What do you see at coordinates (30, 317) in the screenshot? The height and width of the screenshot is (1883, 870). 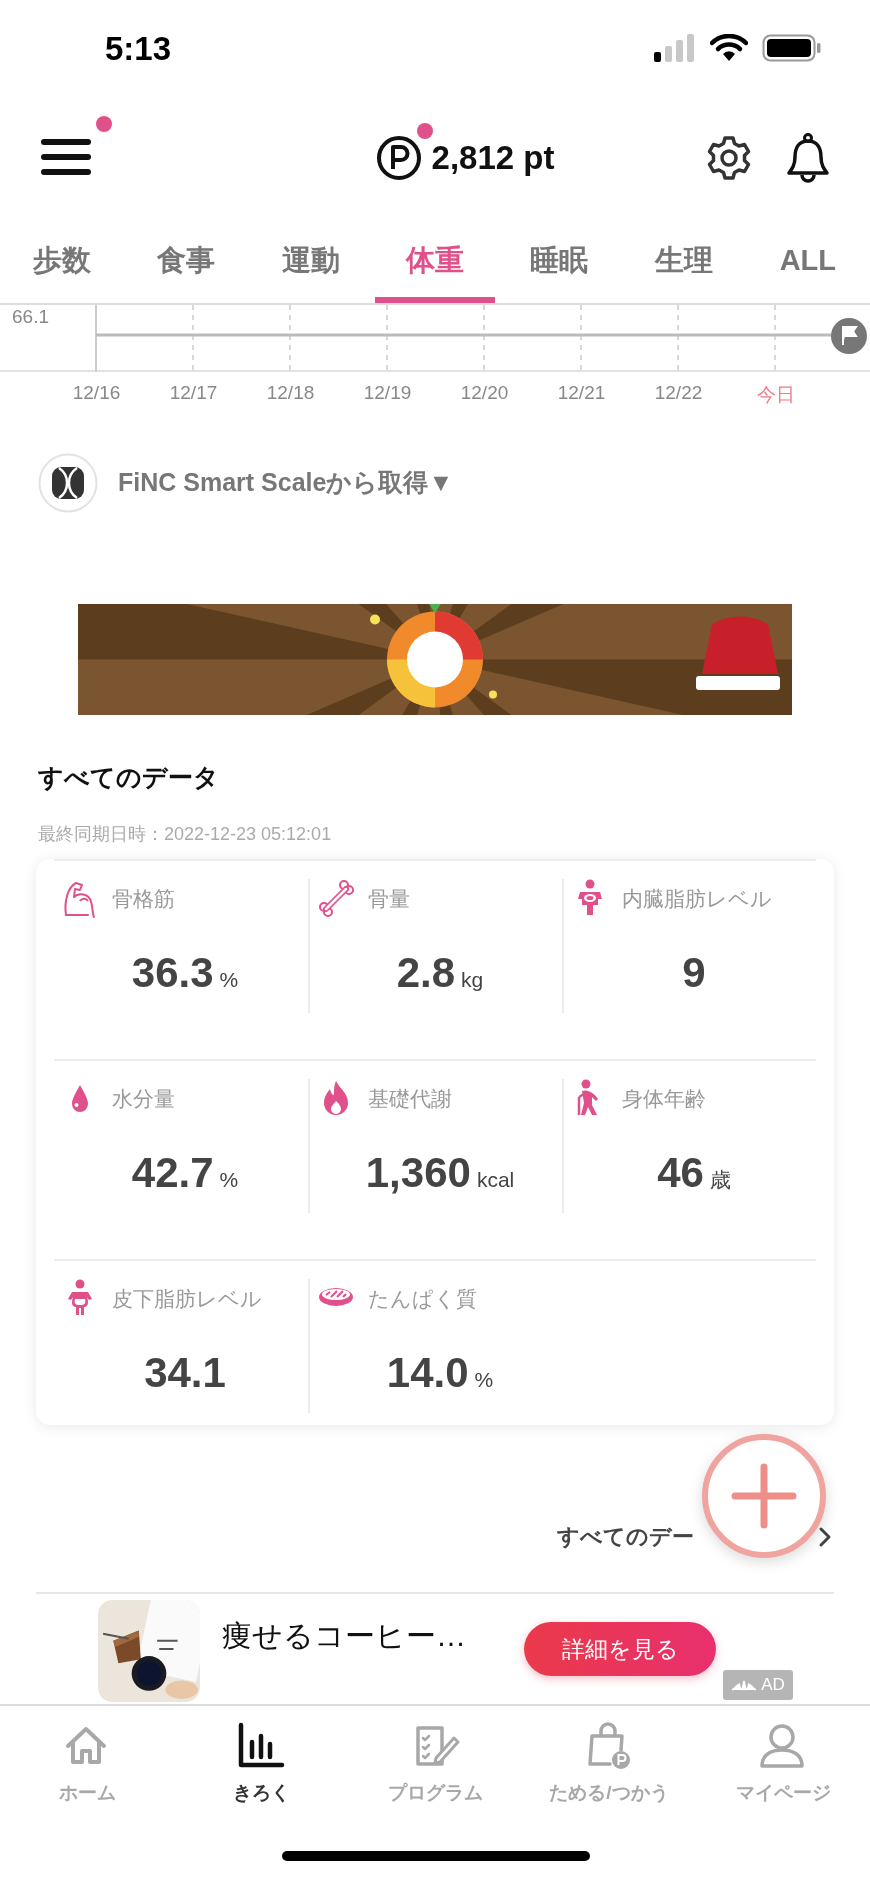 I see `axis-value: 66.1` at bounding box center [30, 317].